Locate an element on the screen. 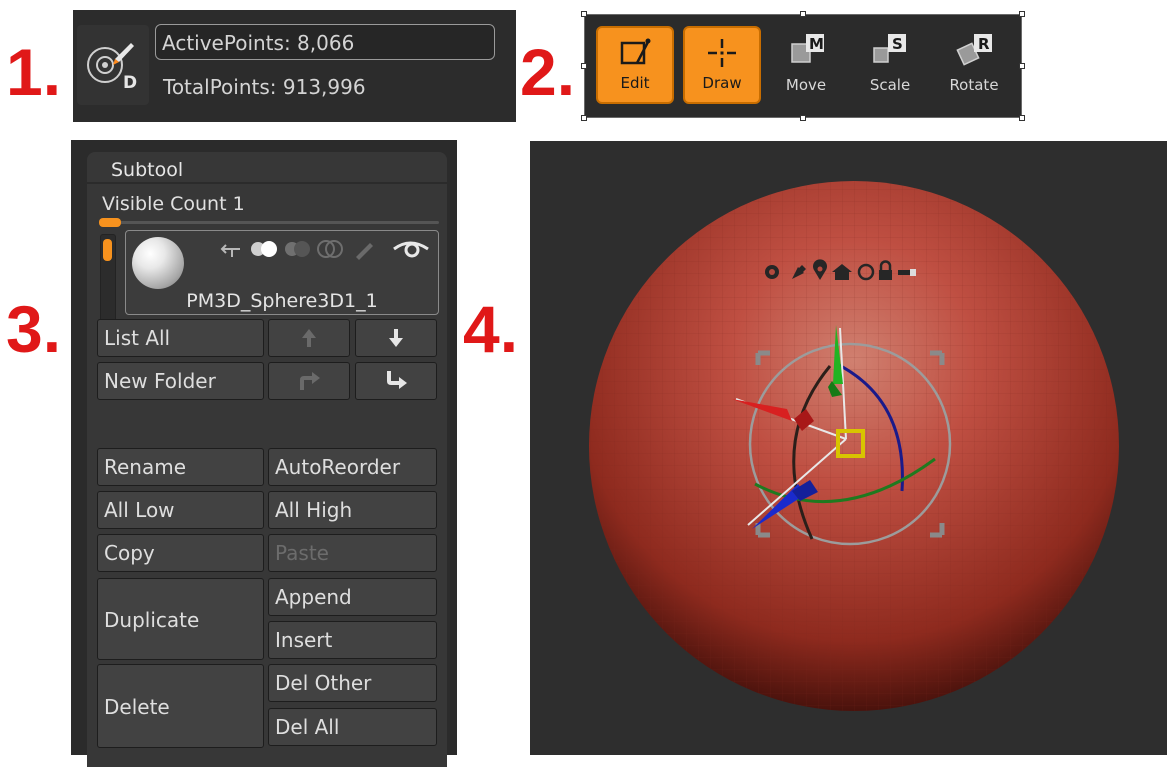 This screenshot has height=767, width=1167. toggle-off-icon is located at coordinates (297, 249).